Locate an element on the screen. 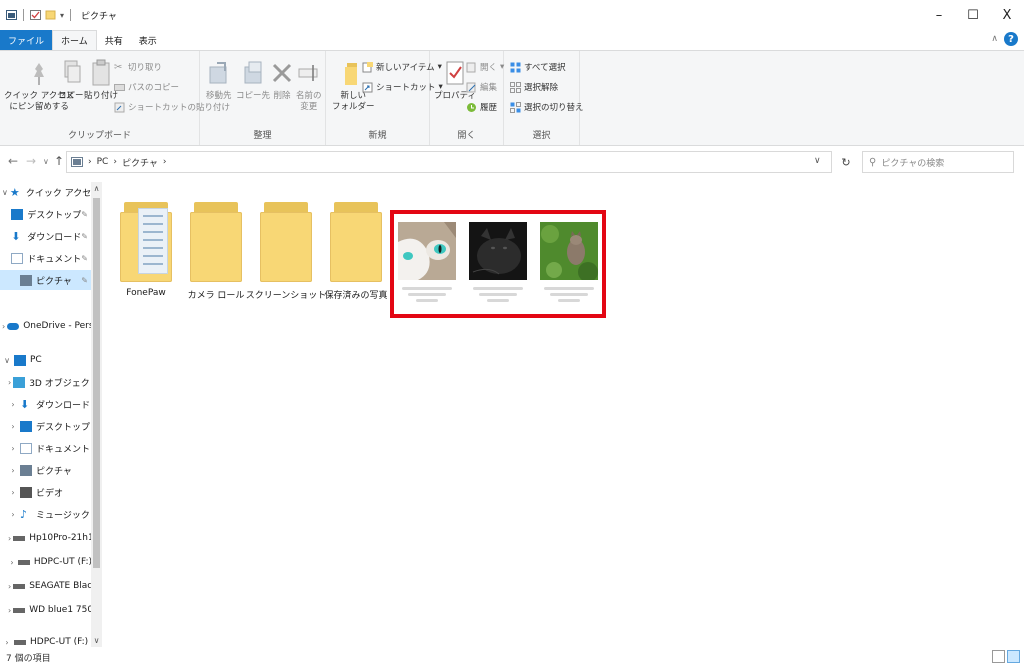 This screenshot has height=667, width=1024. folder-item: カメラ ロール is located at coordinates (216, 248).